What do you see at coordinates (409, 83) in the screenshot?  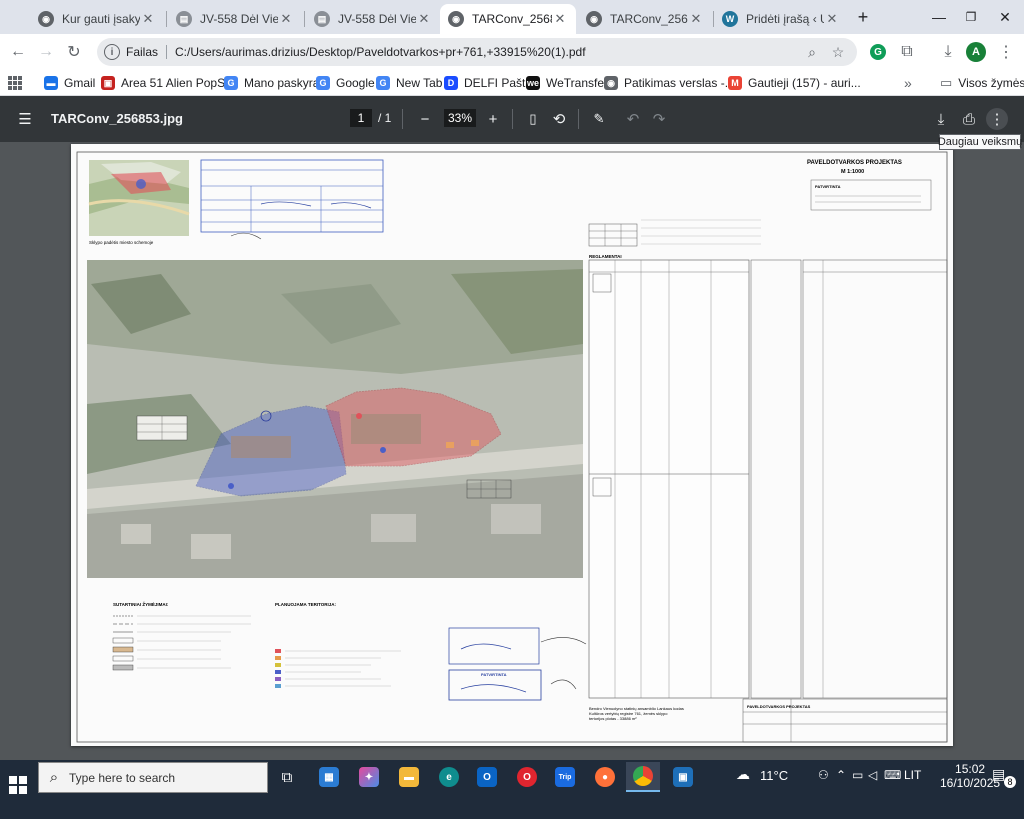 I see `bookmark-new-tab: G New Tab` at bounding box center [409, 83].